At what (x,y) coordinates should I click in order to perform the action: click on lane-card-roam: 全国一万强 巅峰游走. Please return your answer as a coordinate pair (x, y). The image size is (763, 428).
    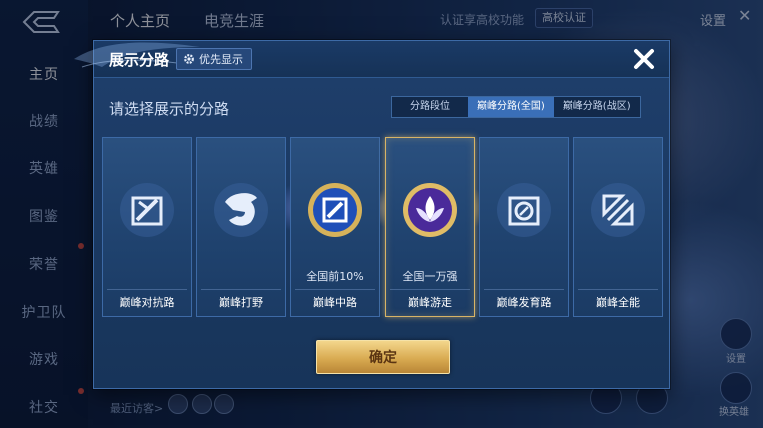
    Looking at the image, I should click on (430, 227).